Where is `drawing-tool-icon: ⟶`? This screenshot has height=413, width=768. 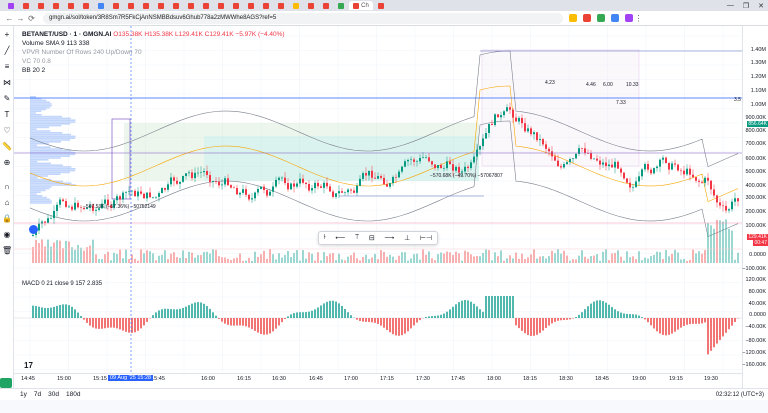 drawing-tool-icon: ⟶ is located at coordinates (389, 238).